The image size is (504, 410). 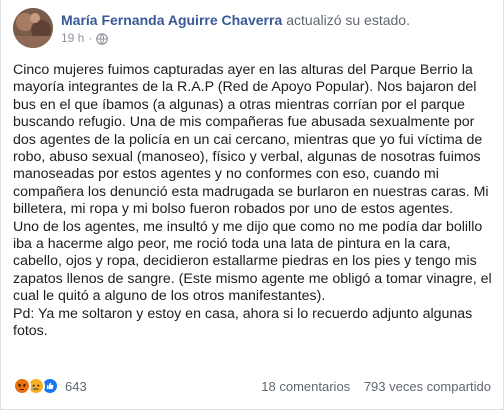 I want to click on post-action: actualizó su estado., so click(x=348, y=20).